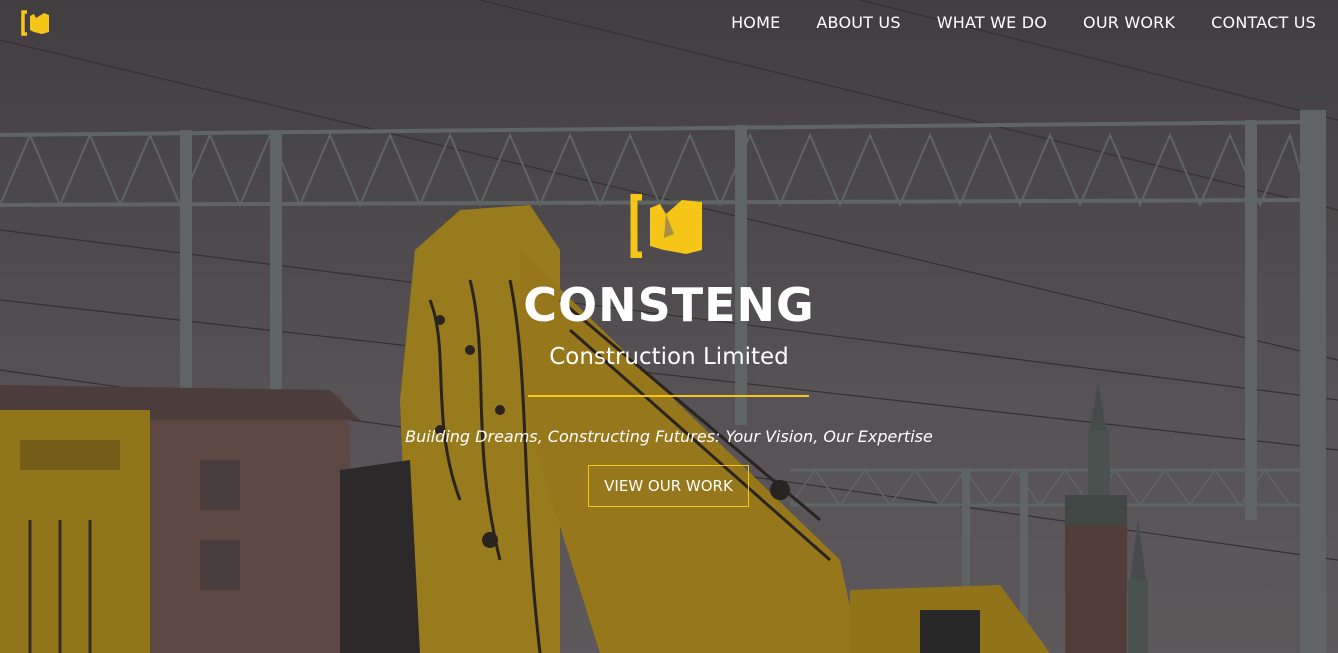 The width and height of the screenshot is (1338, 653). Describe the element at coordinates (36, 23) in the screenshot. I see `brand-logo-icon` at that location.